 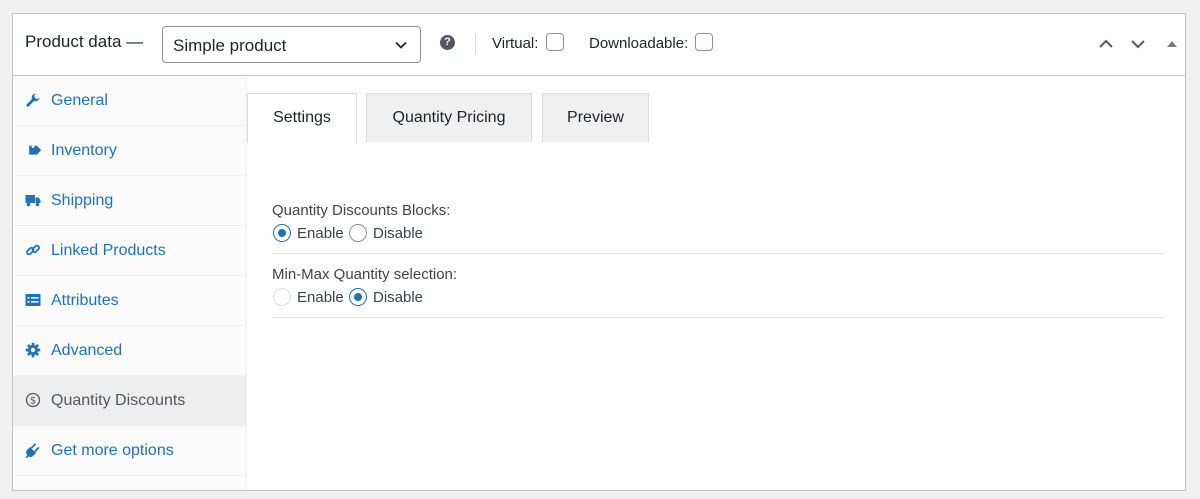 What do you see at coordinates (449, 117) in the screenshot?
I see `tab-quantity-pricing: Quantity Pricing` at bounding box center [449, 117].